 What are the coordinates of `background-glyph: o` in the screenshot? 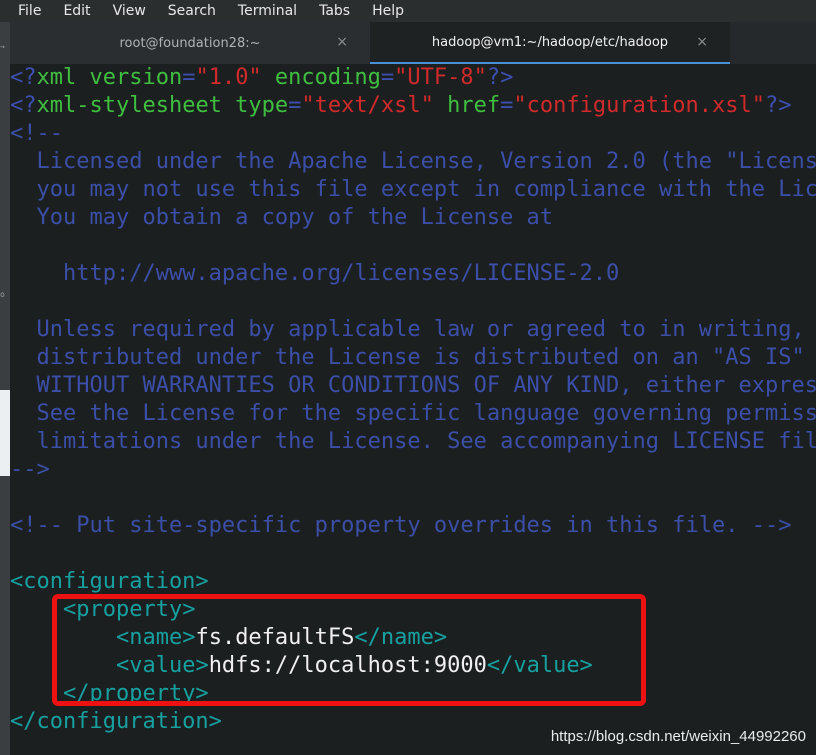 It's located at (2, 294).